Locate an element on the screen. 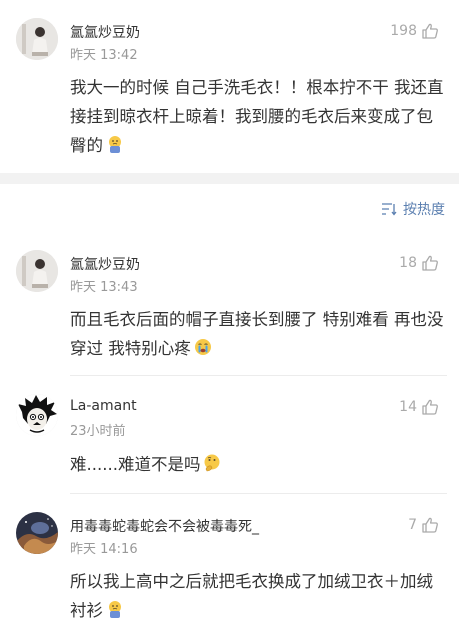  like-count: 14 is located at coordinates (408, 407).